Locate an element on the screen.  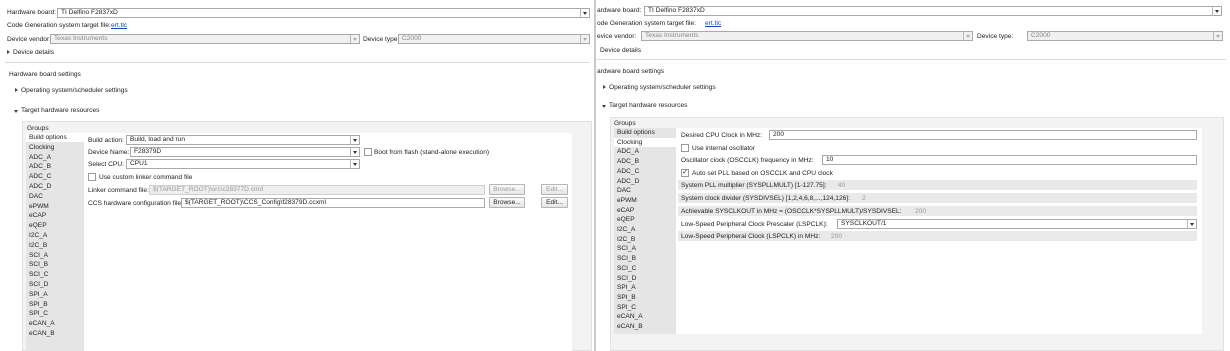
device-name-select: F28379D is located at coordinates (245, 152).